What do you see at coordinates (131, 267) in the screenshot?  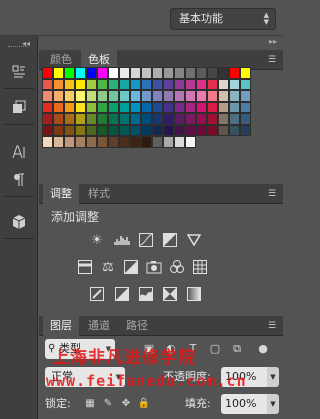 I see `black-white-icon` at bounding box center [131, 267].